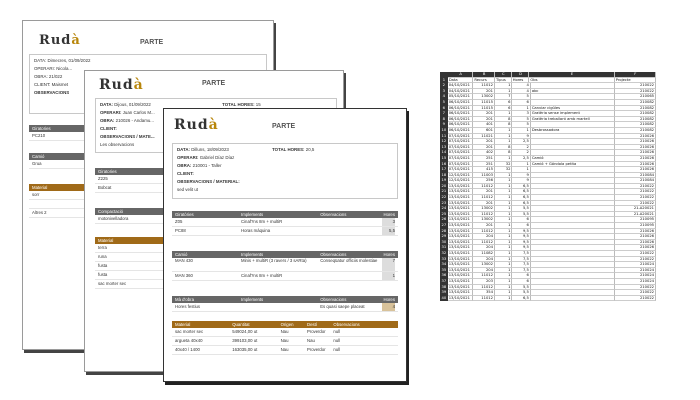 This screenshot has width=700, height=400. Describe the element at coordinates (483, 298) in the screenshot. I see `spreadsheet-cell: 11012` at that location.